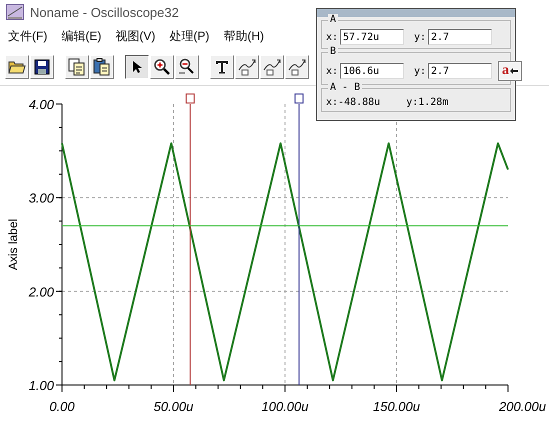 This screenshot has height=421, width=549. I want to click on toolbar-button, so click(137, 66).